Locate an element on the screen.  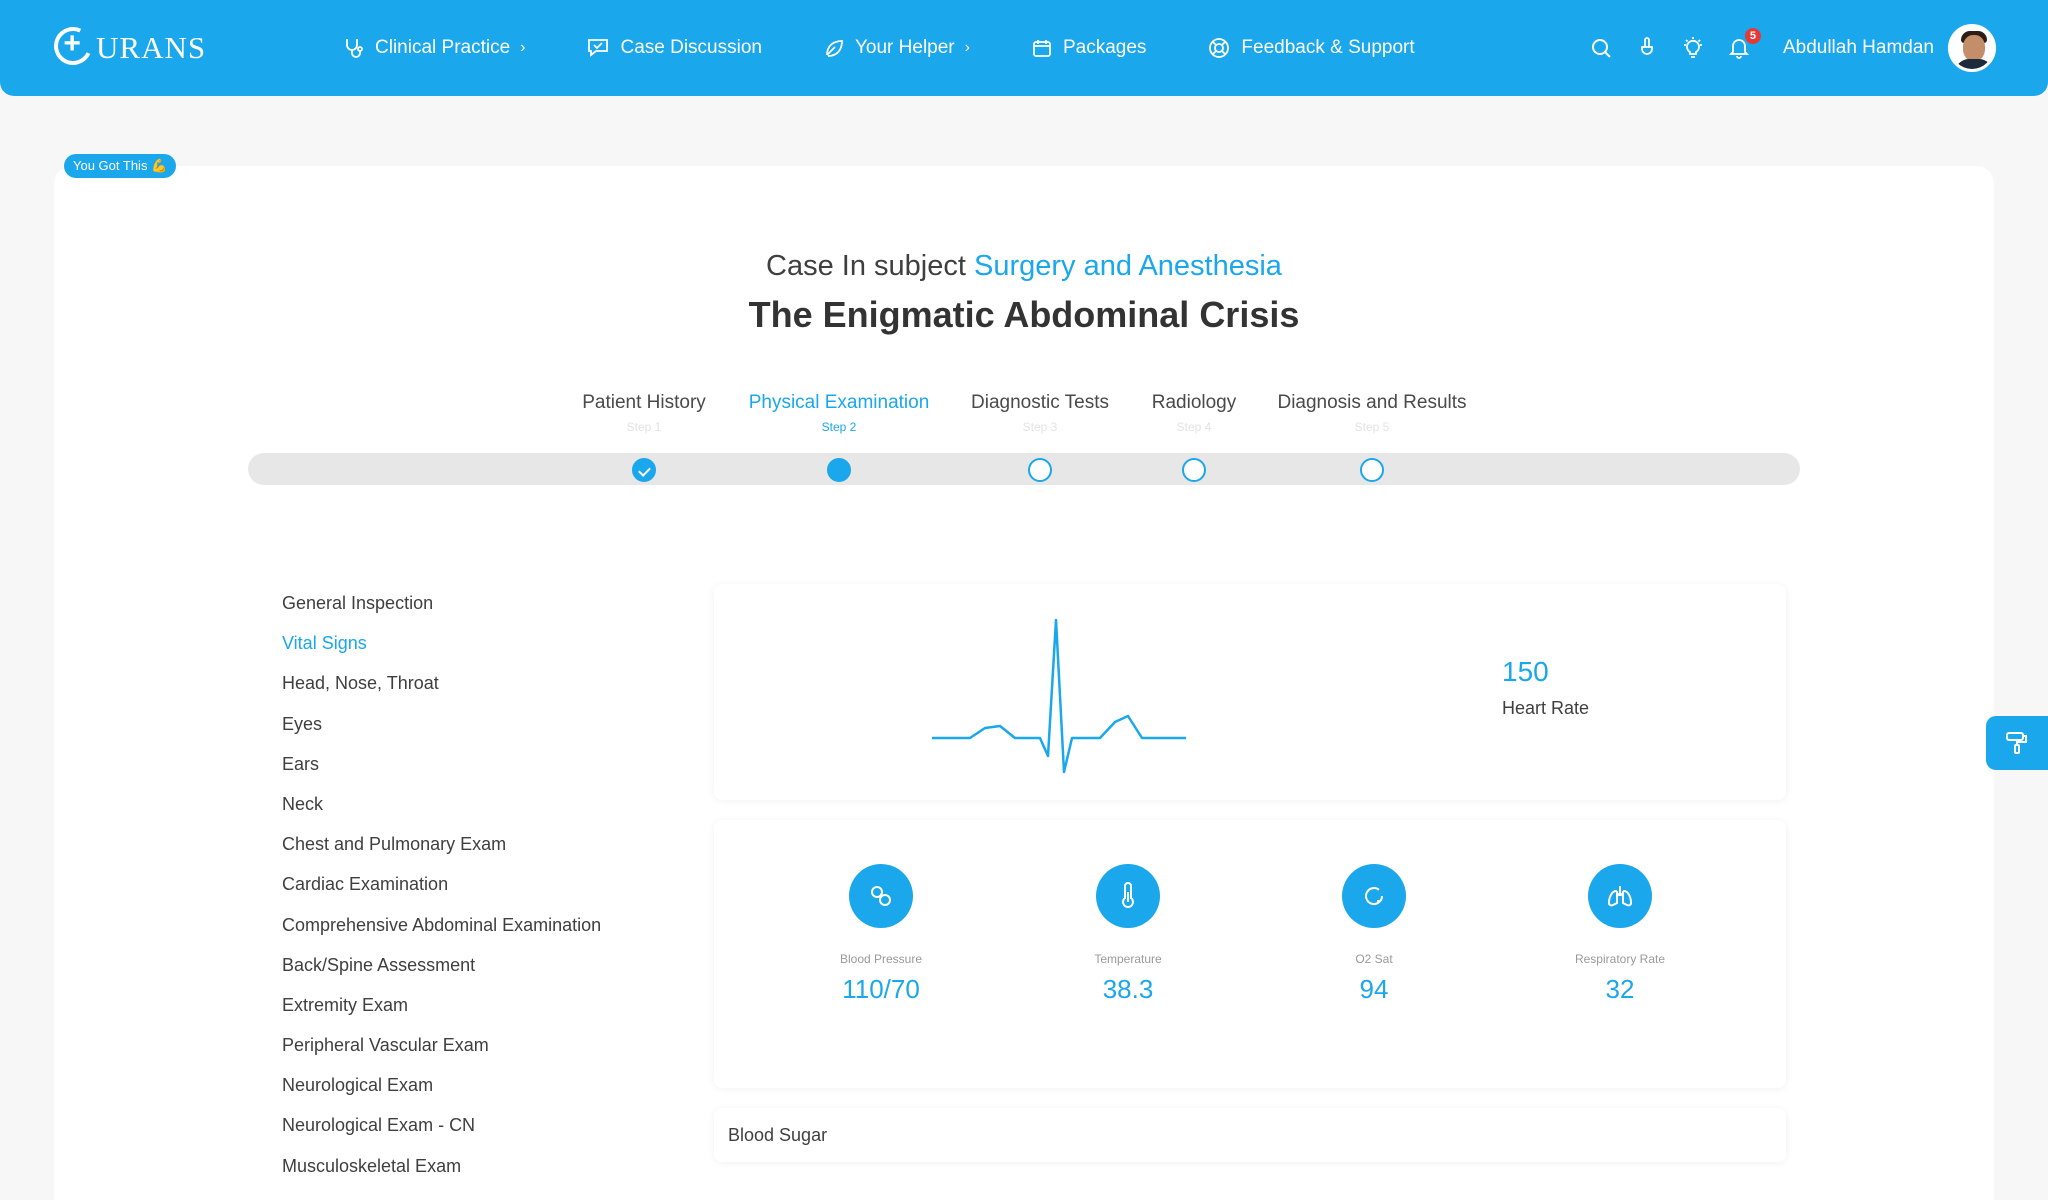
motivation-badge: You Got This 💪 is located at coordinates (120, 166).